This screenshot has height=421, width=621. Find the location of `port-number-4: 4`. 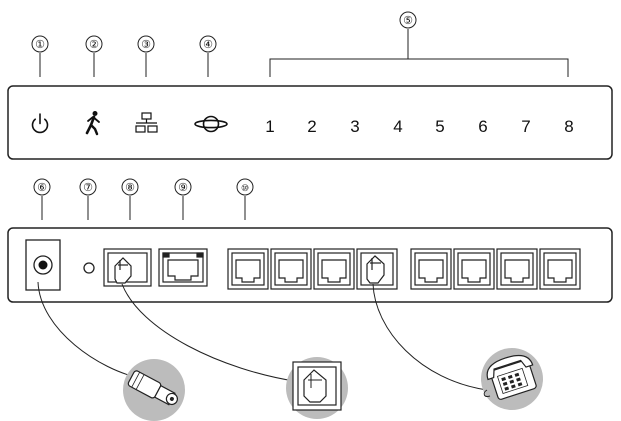

port-number-4: 4 is located at coordinates (397, 126).